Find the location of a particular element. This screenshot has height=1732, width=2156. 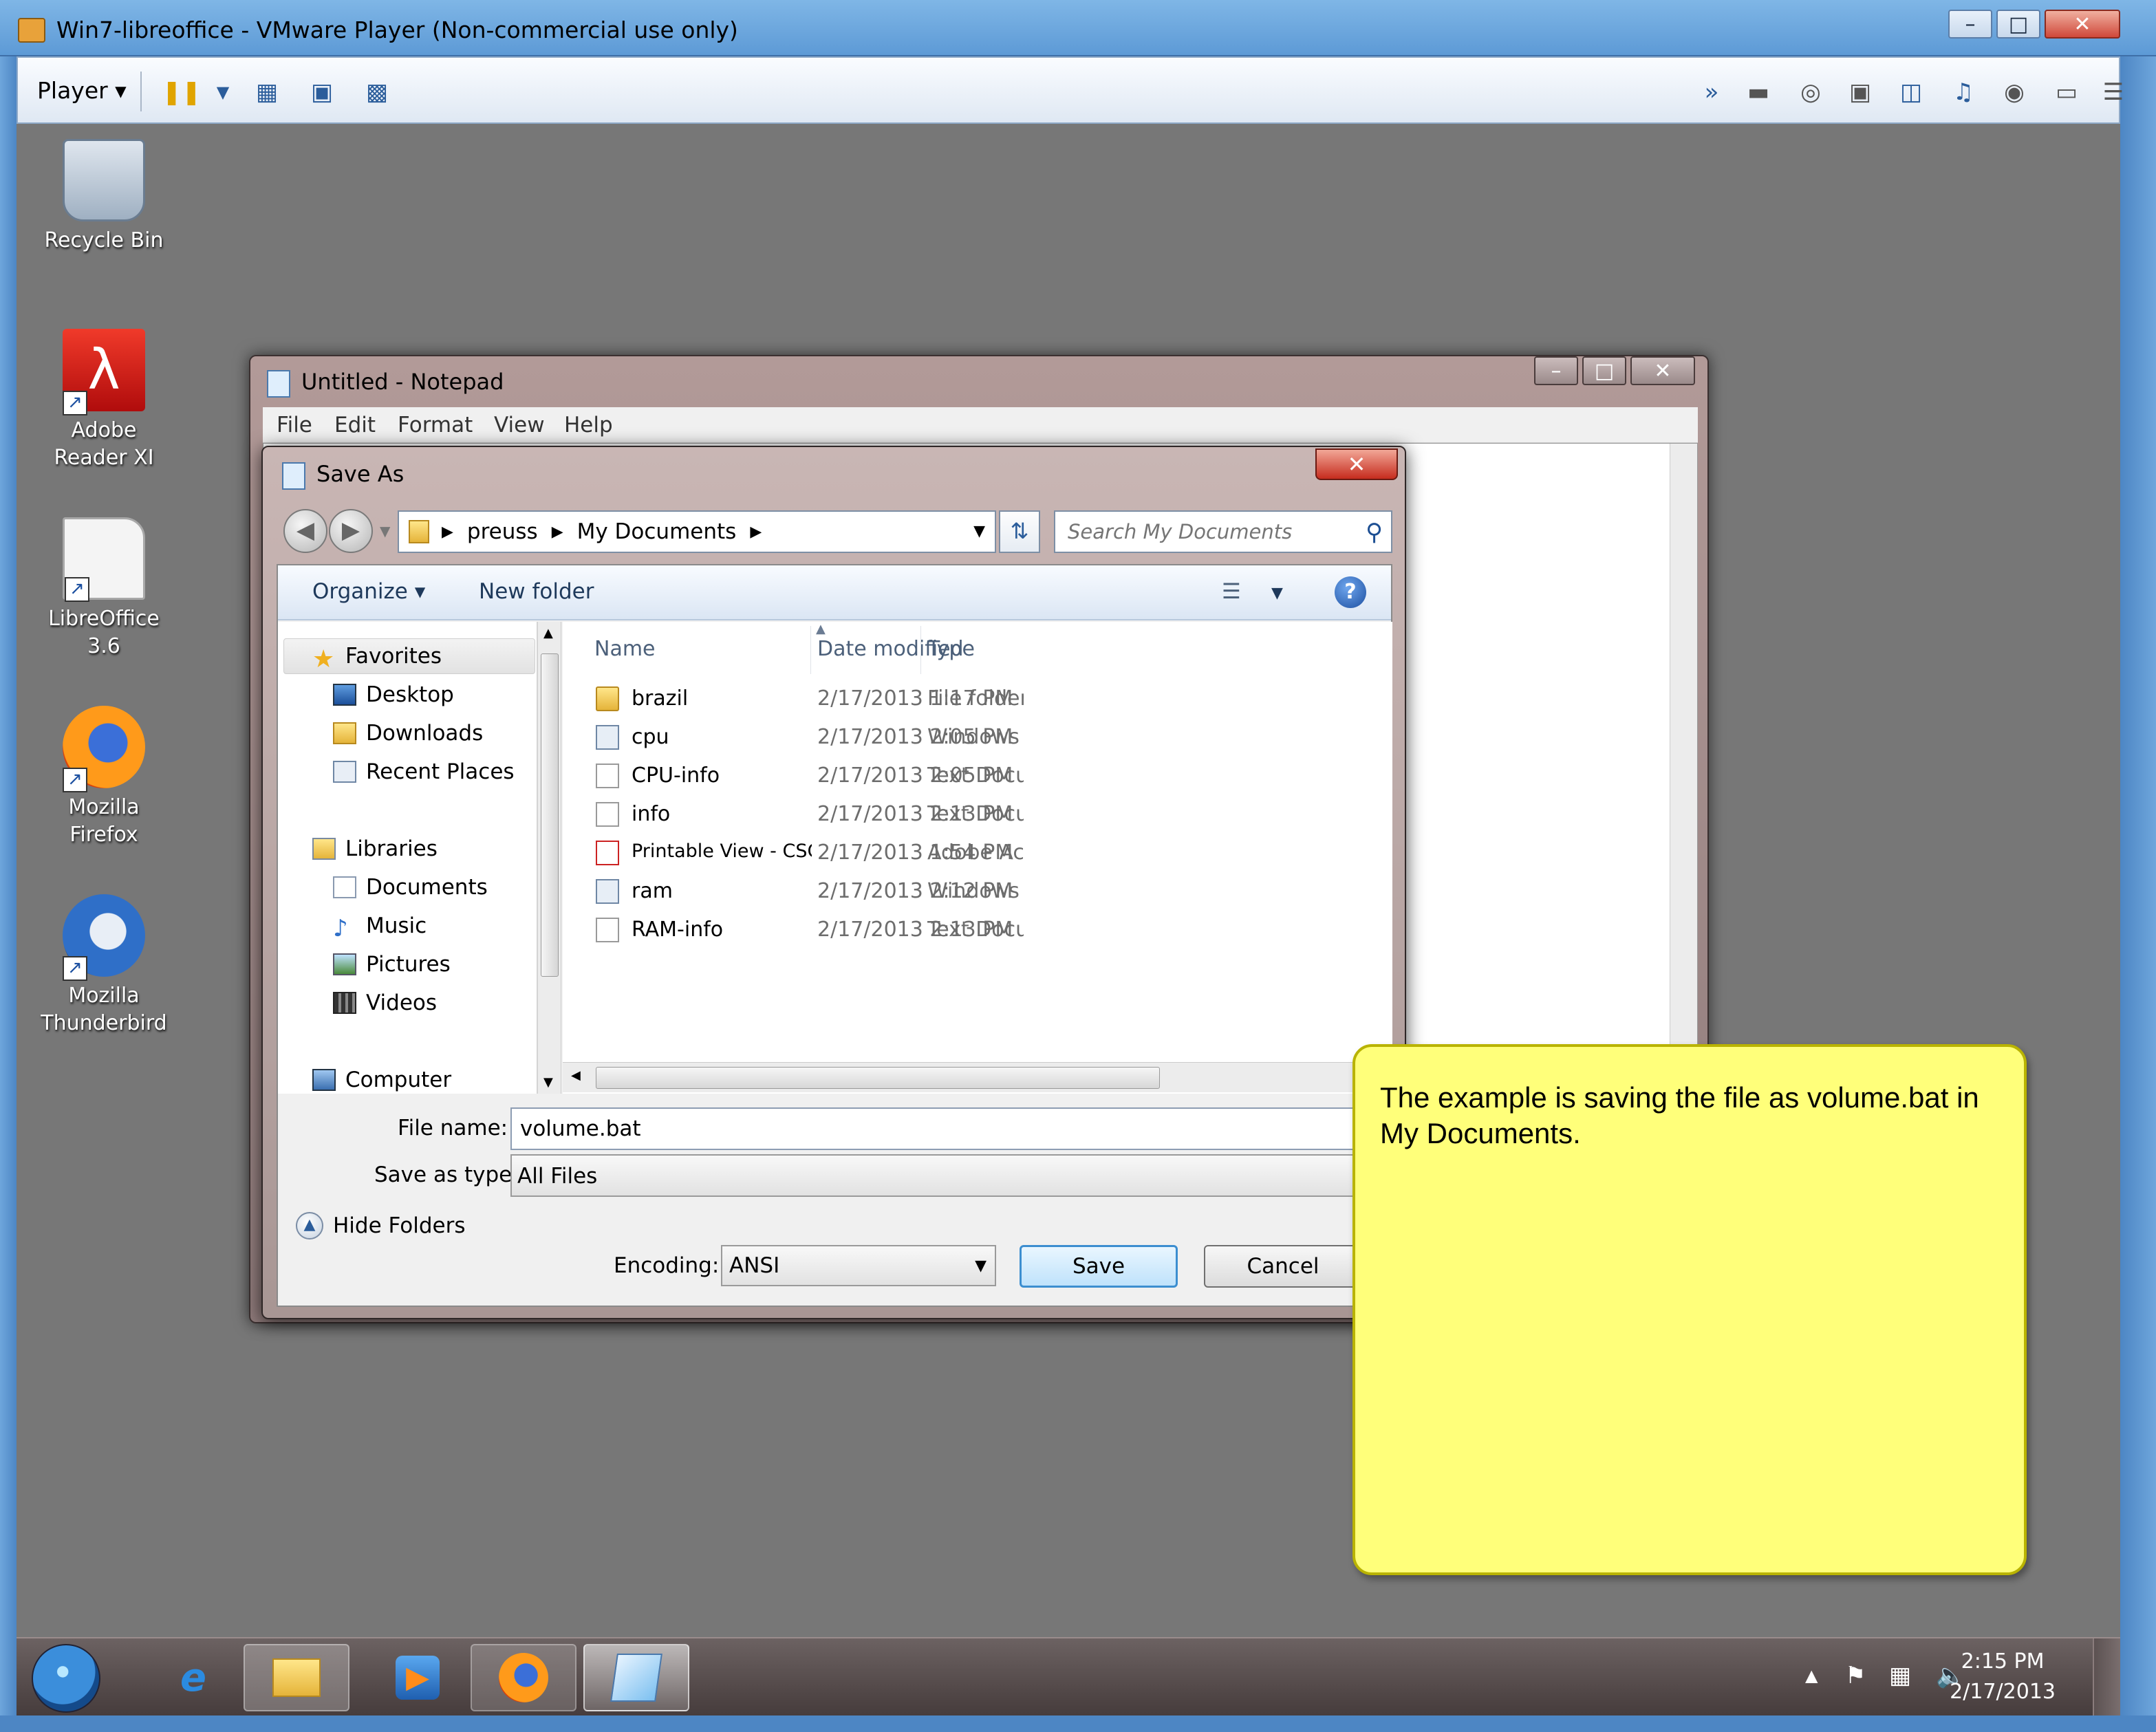

file-name: info is located at coordinates (652, 814).